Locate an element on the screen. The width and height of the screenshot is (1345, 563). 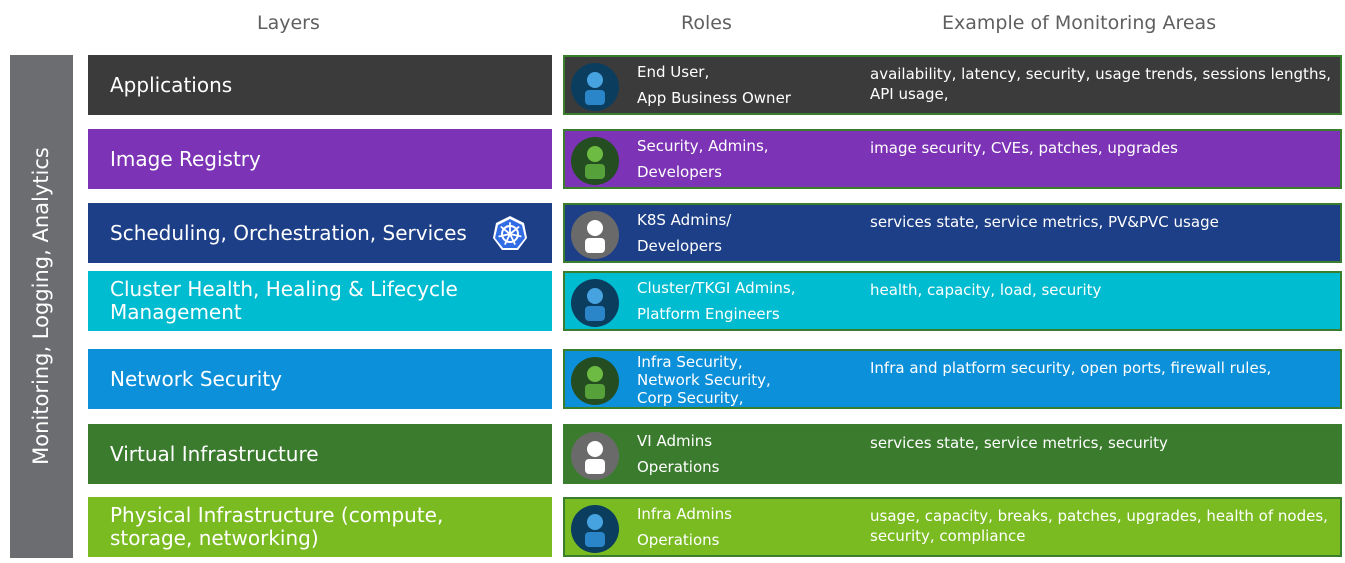
role-line: Cluster/TKGI Admins, is located at coordinates (716, 288).